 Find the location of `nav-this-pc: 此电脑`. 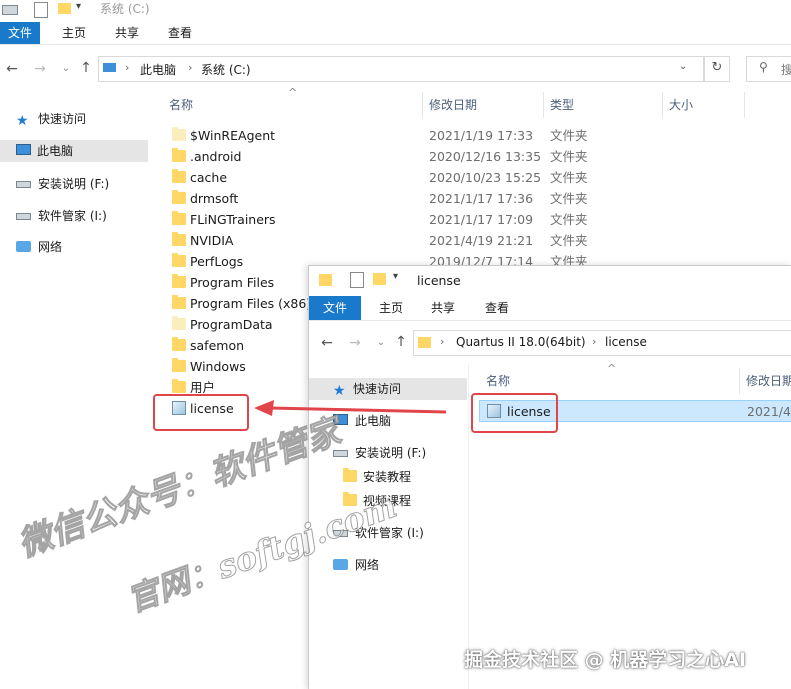

nav-this-pc: 此电脑 is located at coordinates (74, 151).